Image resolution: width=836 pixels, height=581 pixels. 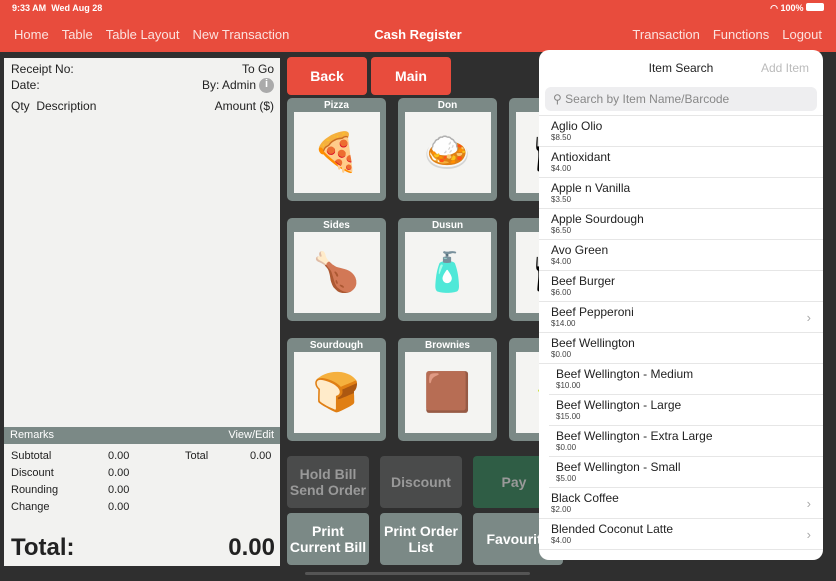 What do you see at coordinates (32, 435) in the screenshot?
I see `remarks-label: Remarks` at bounding box center [32, 435].